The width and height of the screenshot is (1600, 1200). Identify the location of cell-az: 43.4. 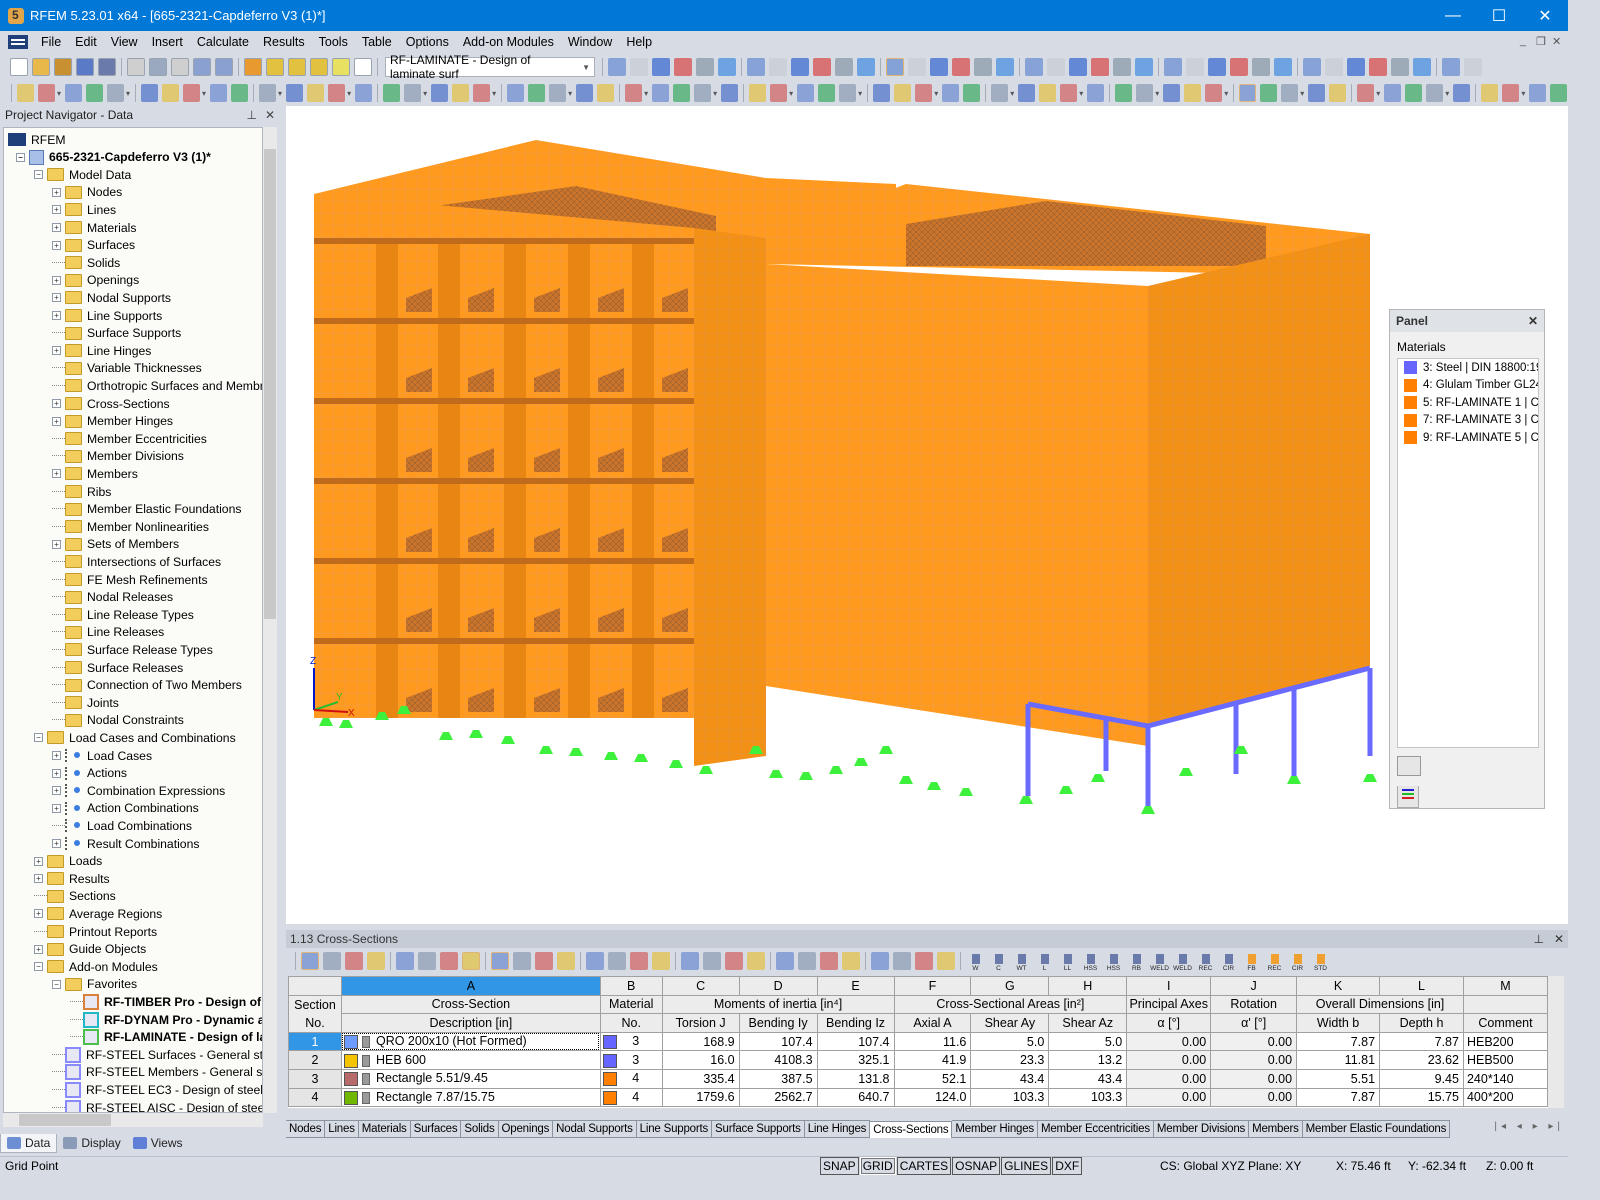
(1088, 1078).